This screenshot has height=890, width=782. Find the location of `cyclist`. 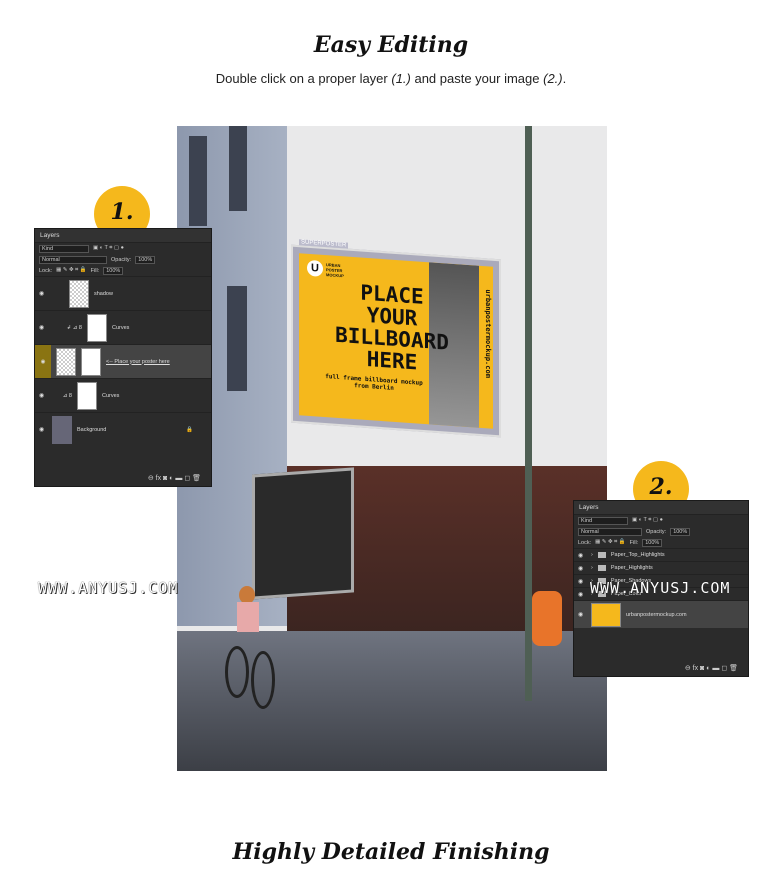

cyclist is located at coordinates (250, 651).